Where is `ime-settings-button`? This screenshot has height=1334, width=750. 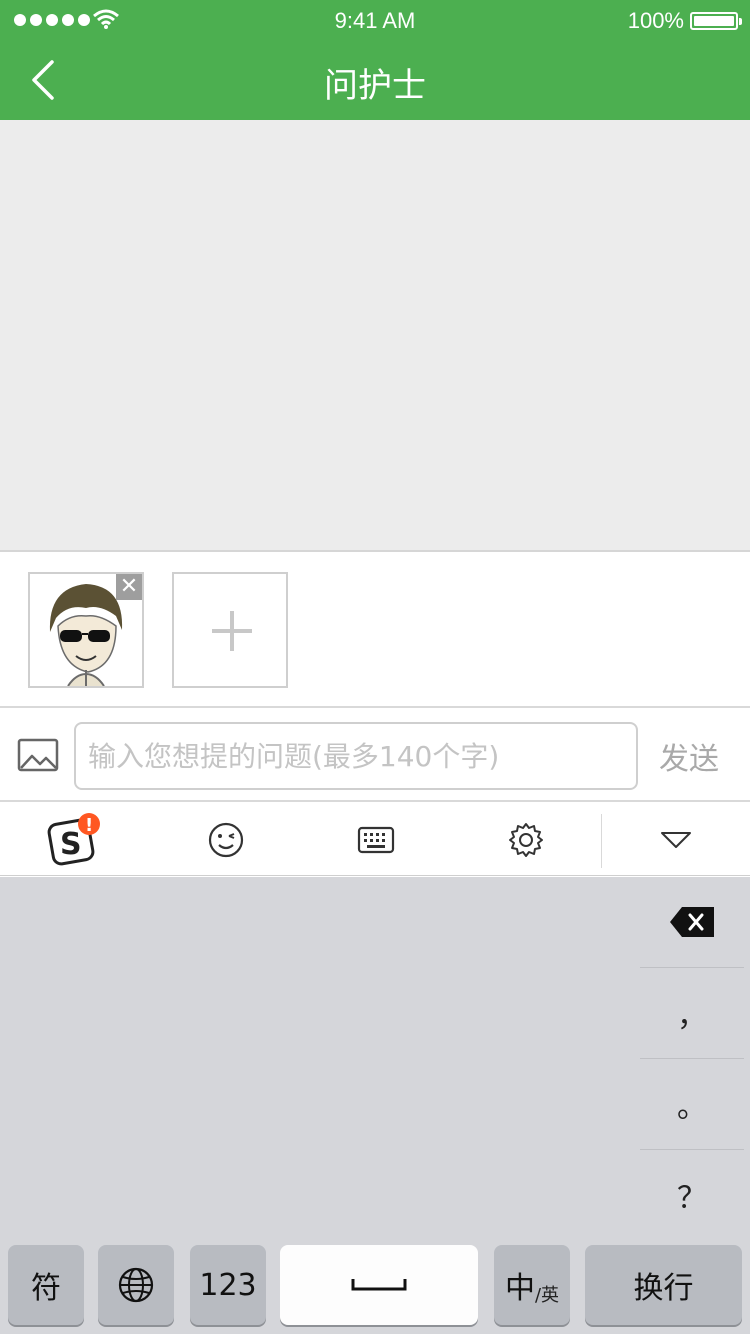
ime-settings-button is located at coordinates (526, 840).